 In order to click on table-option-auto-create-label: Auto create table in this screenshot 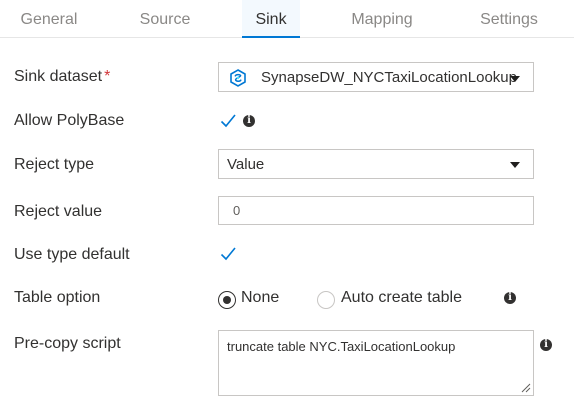, I will do `click(401, 298)`.